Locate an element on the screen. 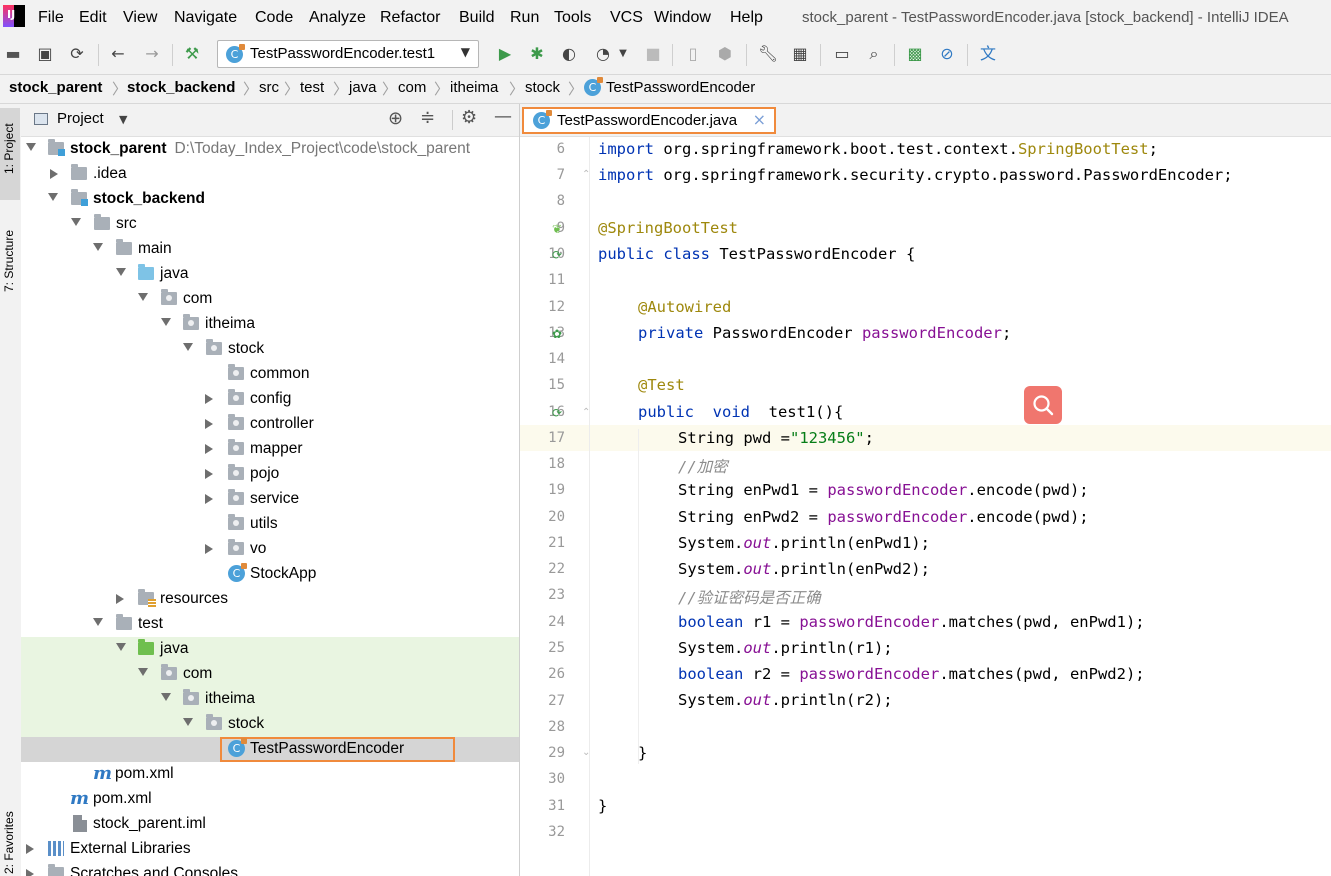 The width and height of the screenshot is (1331, 876). open-folder-icon: ▬ is located at coordinates (13, 54).